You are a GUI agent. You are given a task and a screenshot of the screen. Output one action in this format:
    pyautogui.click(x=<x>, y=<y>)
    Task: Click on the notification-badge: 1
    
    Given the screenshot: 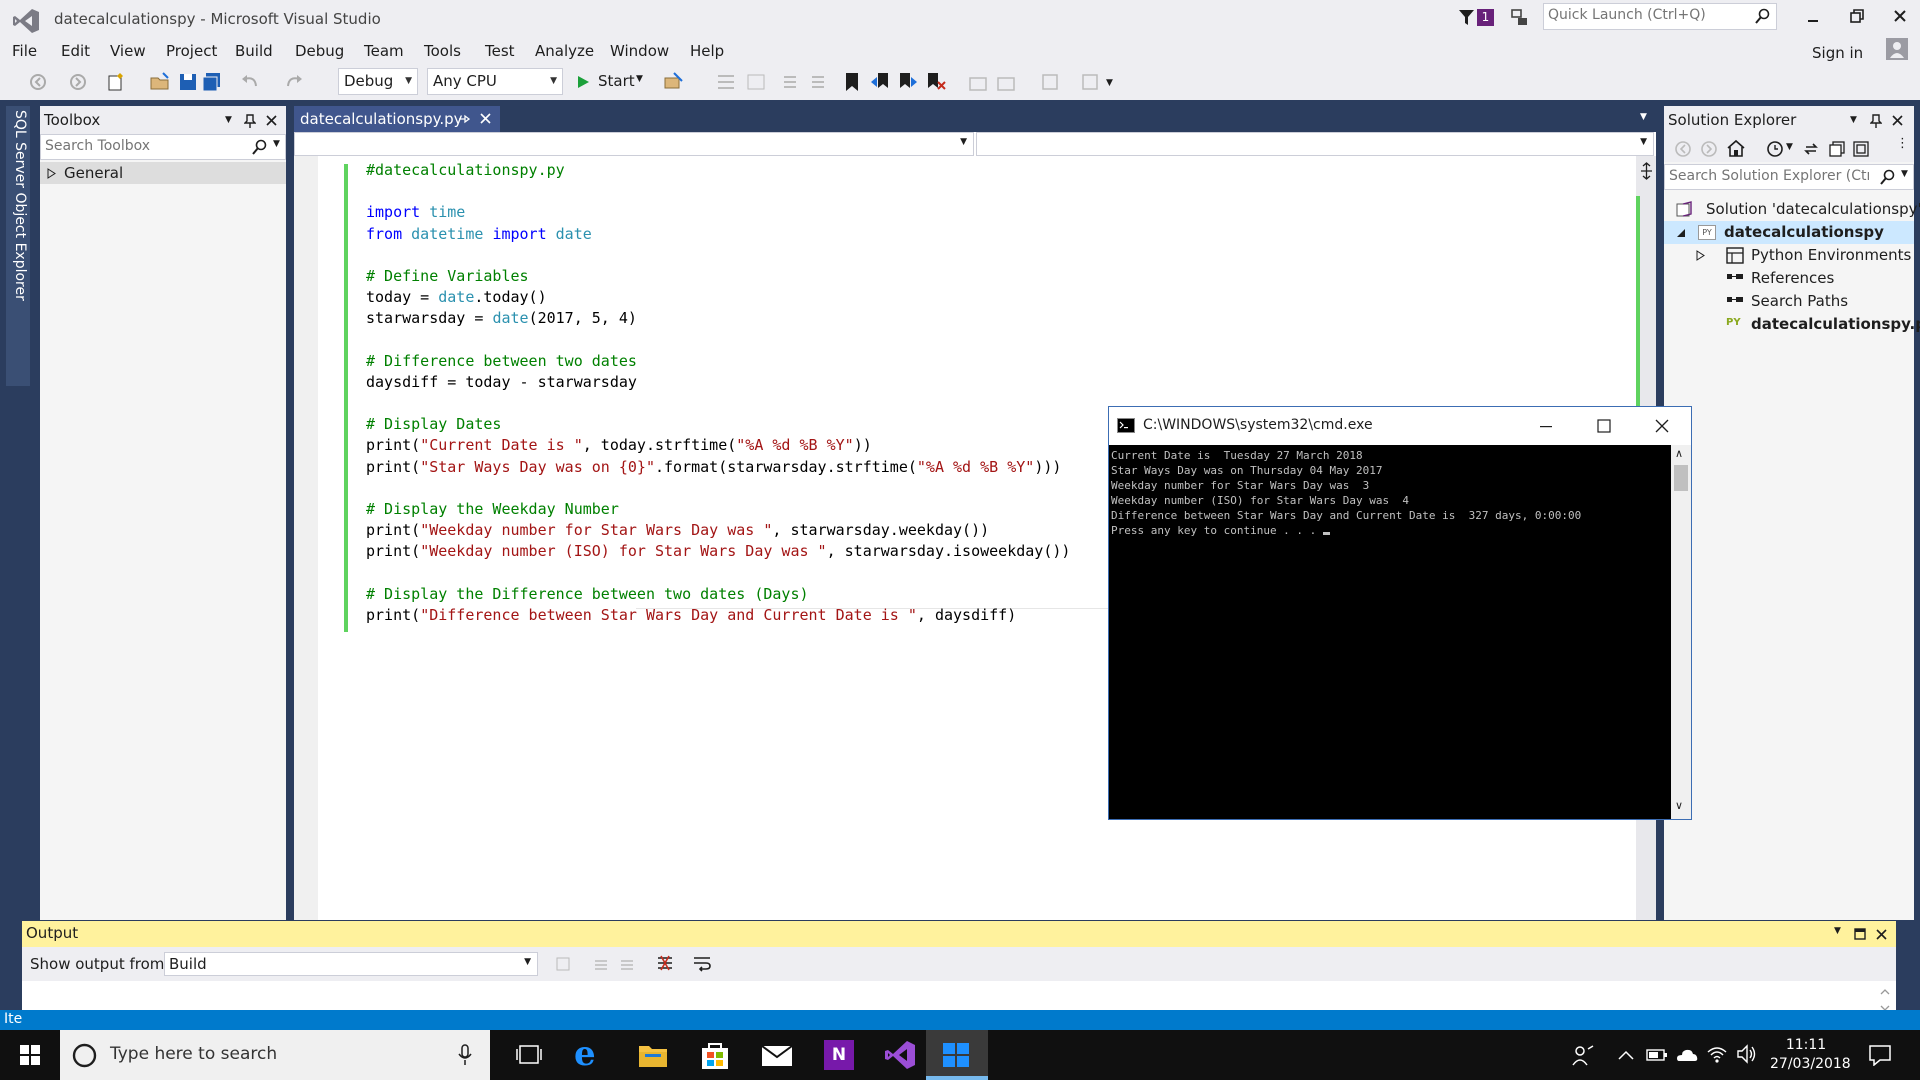 What is the action you would take?
    pyautogui.click(x=1485, y=17)
    